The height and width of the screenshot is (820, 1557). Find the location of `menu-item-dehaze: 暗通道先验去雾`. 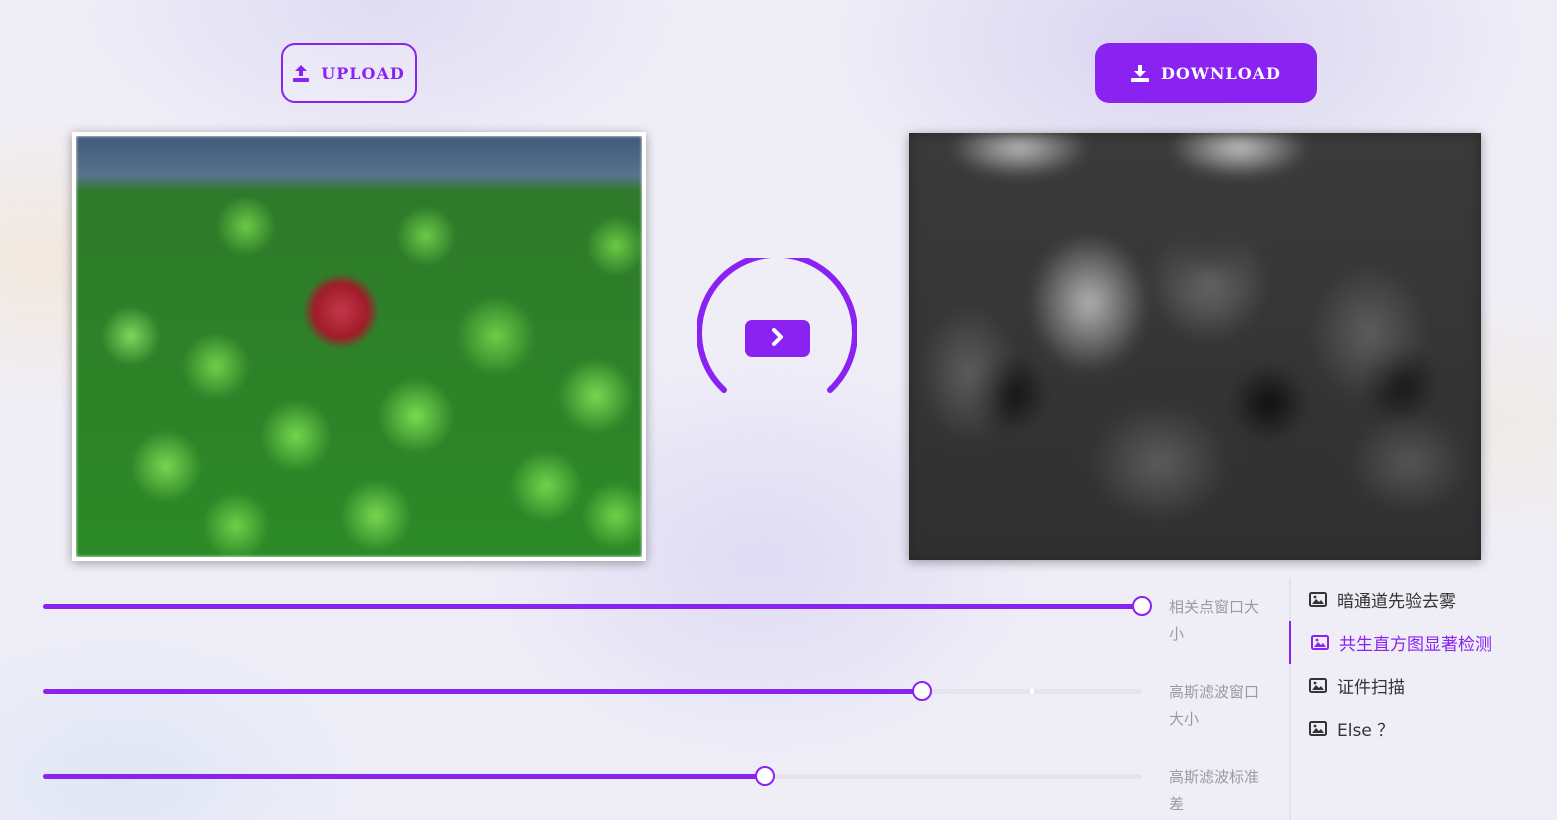

menu-item-dehaze: 暗通道先验去雾 is located at coordinates (1414, 599).